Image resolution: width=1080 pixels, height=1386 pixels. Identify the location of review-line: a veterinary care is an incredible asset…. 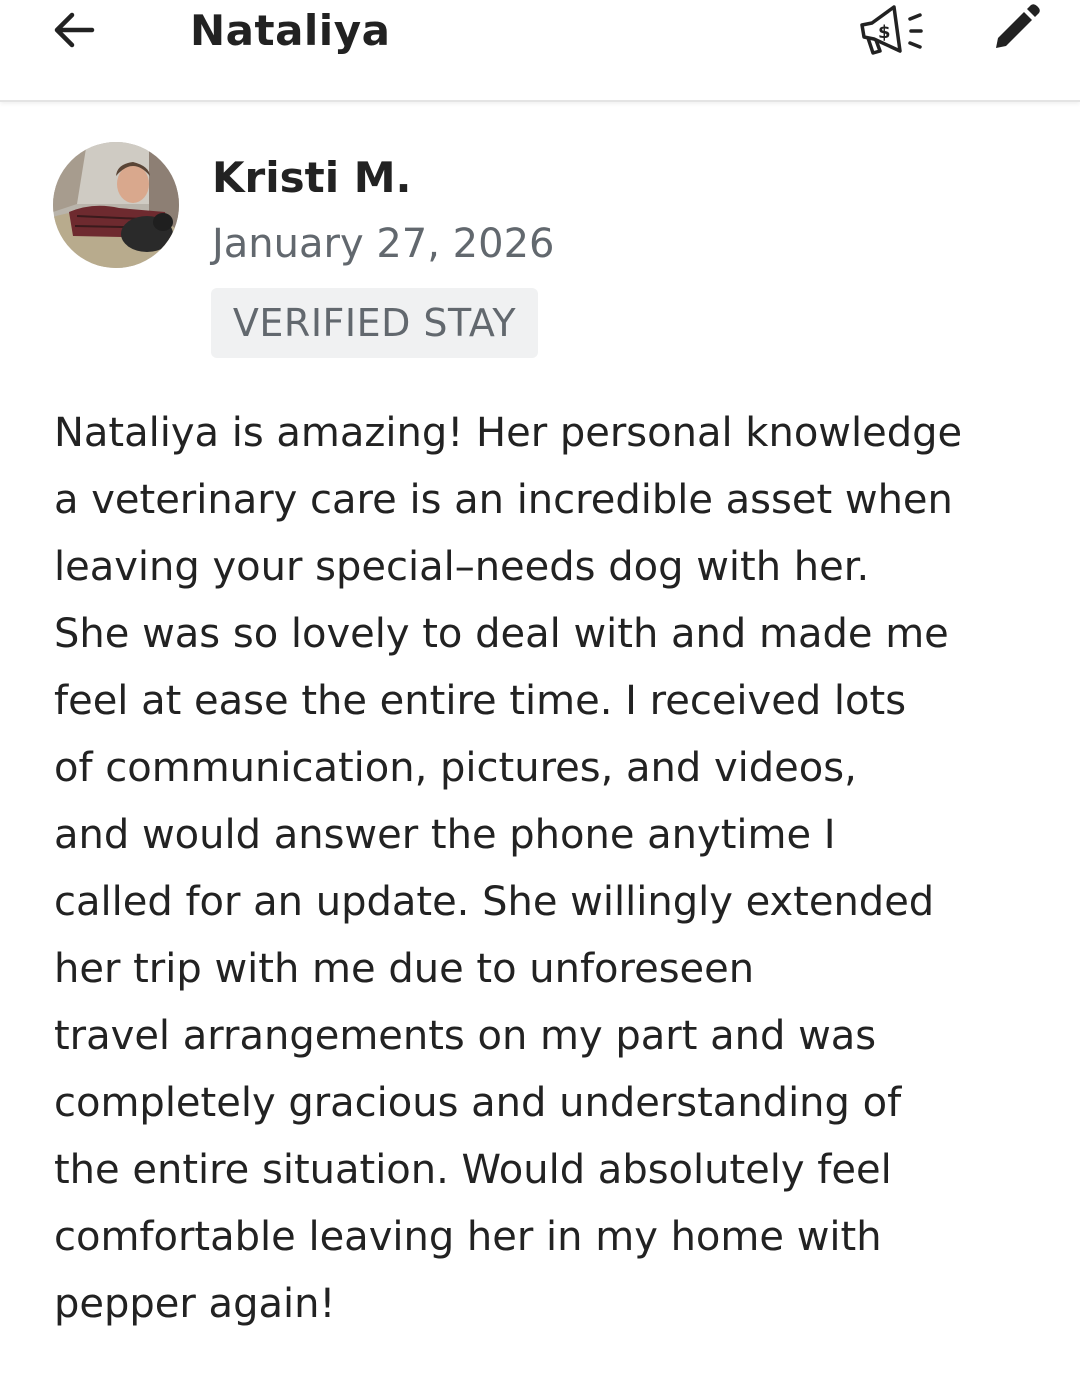
(503, 500).